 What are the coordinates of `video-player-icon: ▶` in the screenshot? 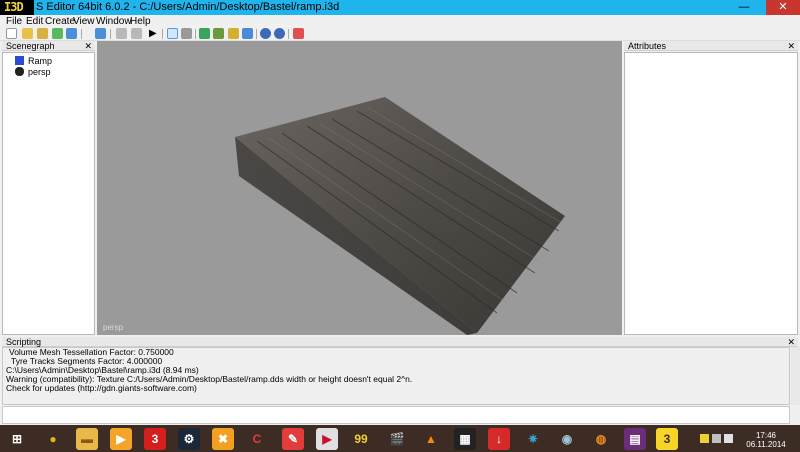 It's located at (327, 439).